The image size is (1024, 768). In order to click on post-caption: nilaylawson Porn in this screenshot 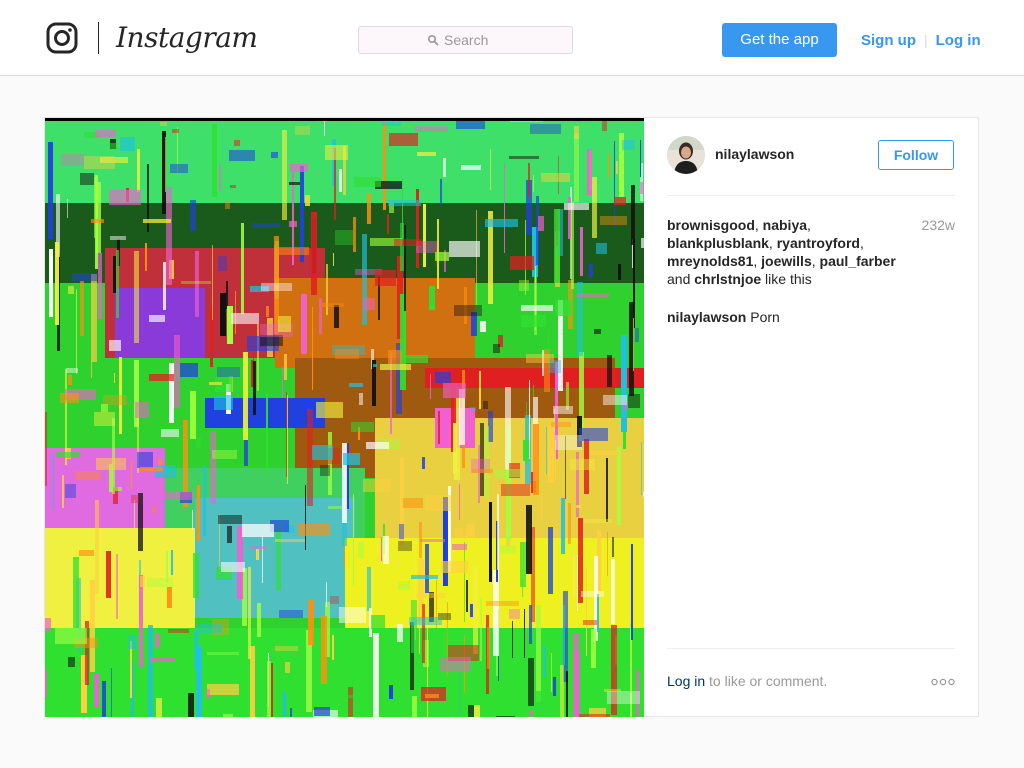, I will do `click(723, 317)`.